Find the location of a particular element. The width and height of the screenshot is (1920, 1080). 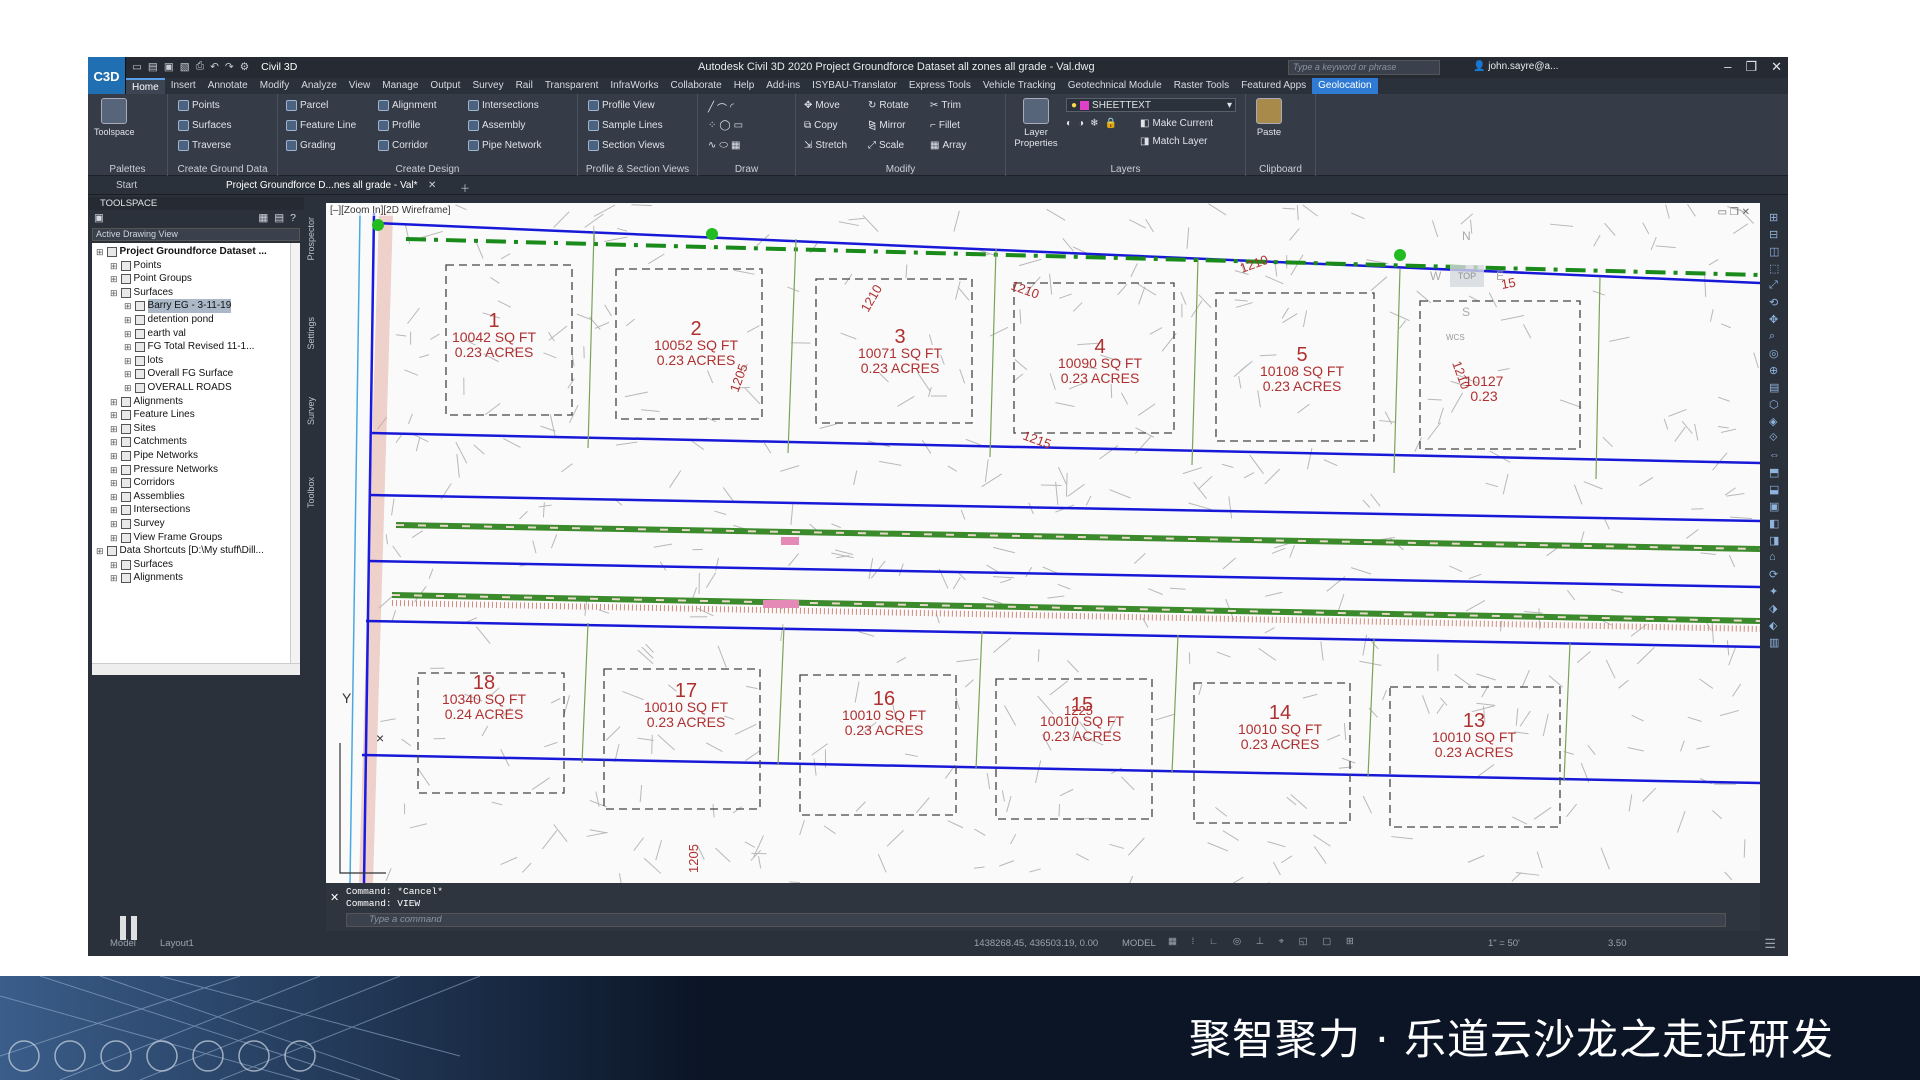

circle-tool: ⁘ ◯ ▭ is located at coordinates (725, 125).